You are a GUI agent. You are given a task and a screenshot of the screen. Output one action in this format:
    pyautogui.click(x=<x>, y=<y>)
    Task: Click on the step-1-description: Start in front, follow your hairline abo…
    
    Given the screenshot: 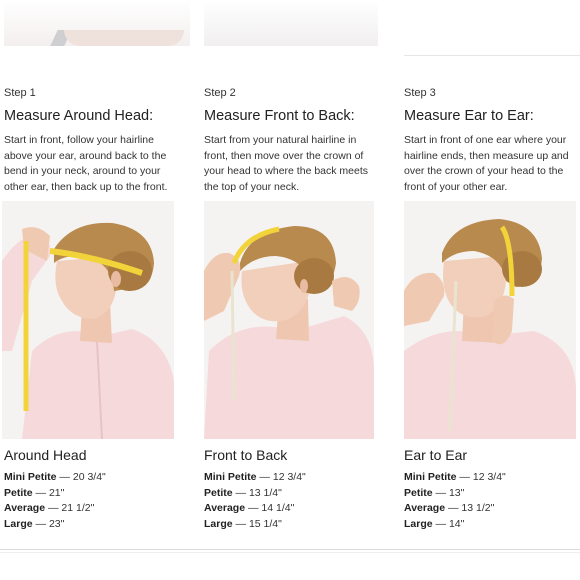 What is the action you would take?
    pyautogui.click(x=86, y=163)
    